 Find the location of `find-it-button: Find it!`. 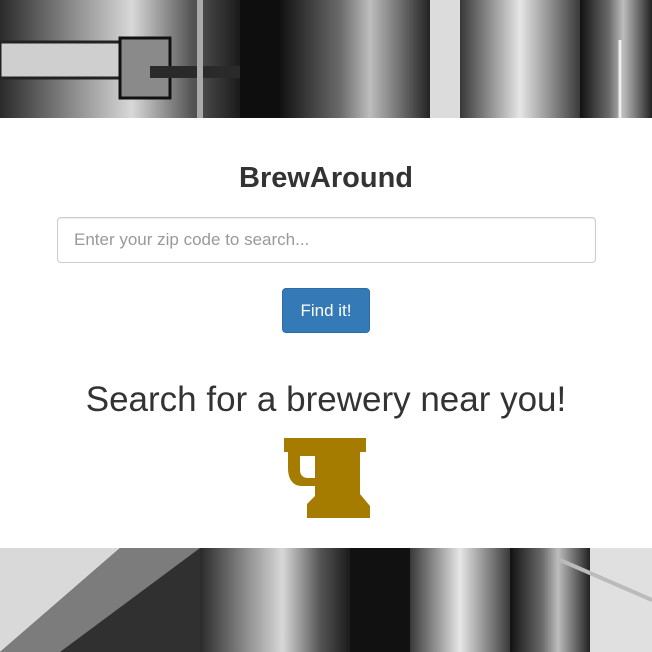

find-it-button: Find it! is located at coordinates (326, 310).